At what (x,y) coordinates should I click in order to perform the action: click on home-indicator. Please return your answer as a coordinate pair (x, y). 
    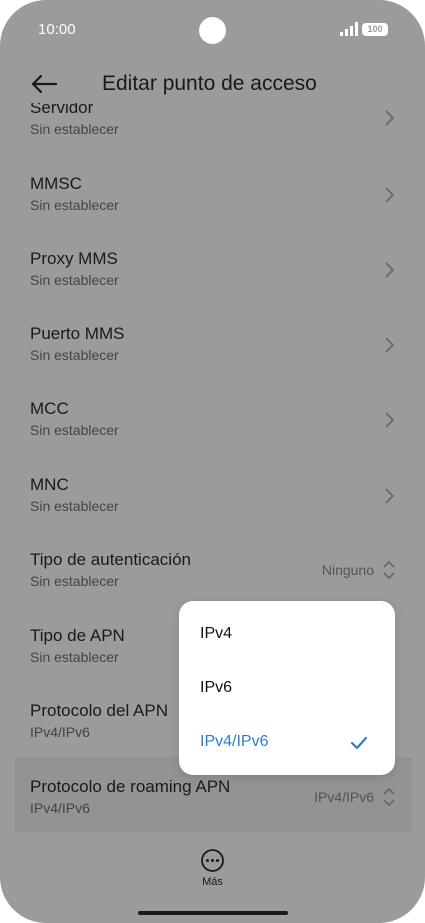
    Looking at the image, I should click on (213, 913).